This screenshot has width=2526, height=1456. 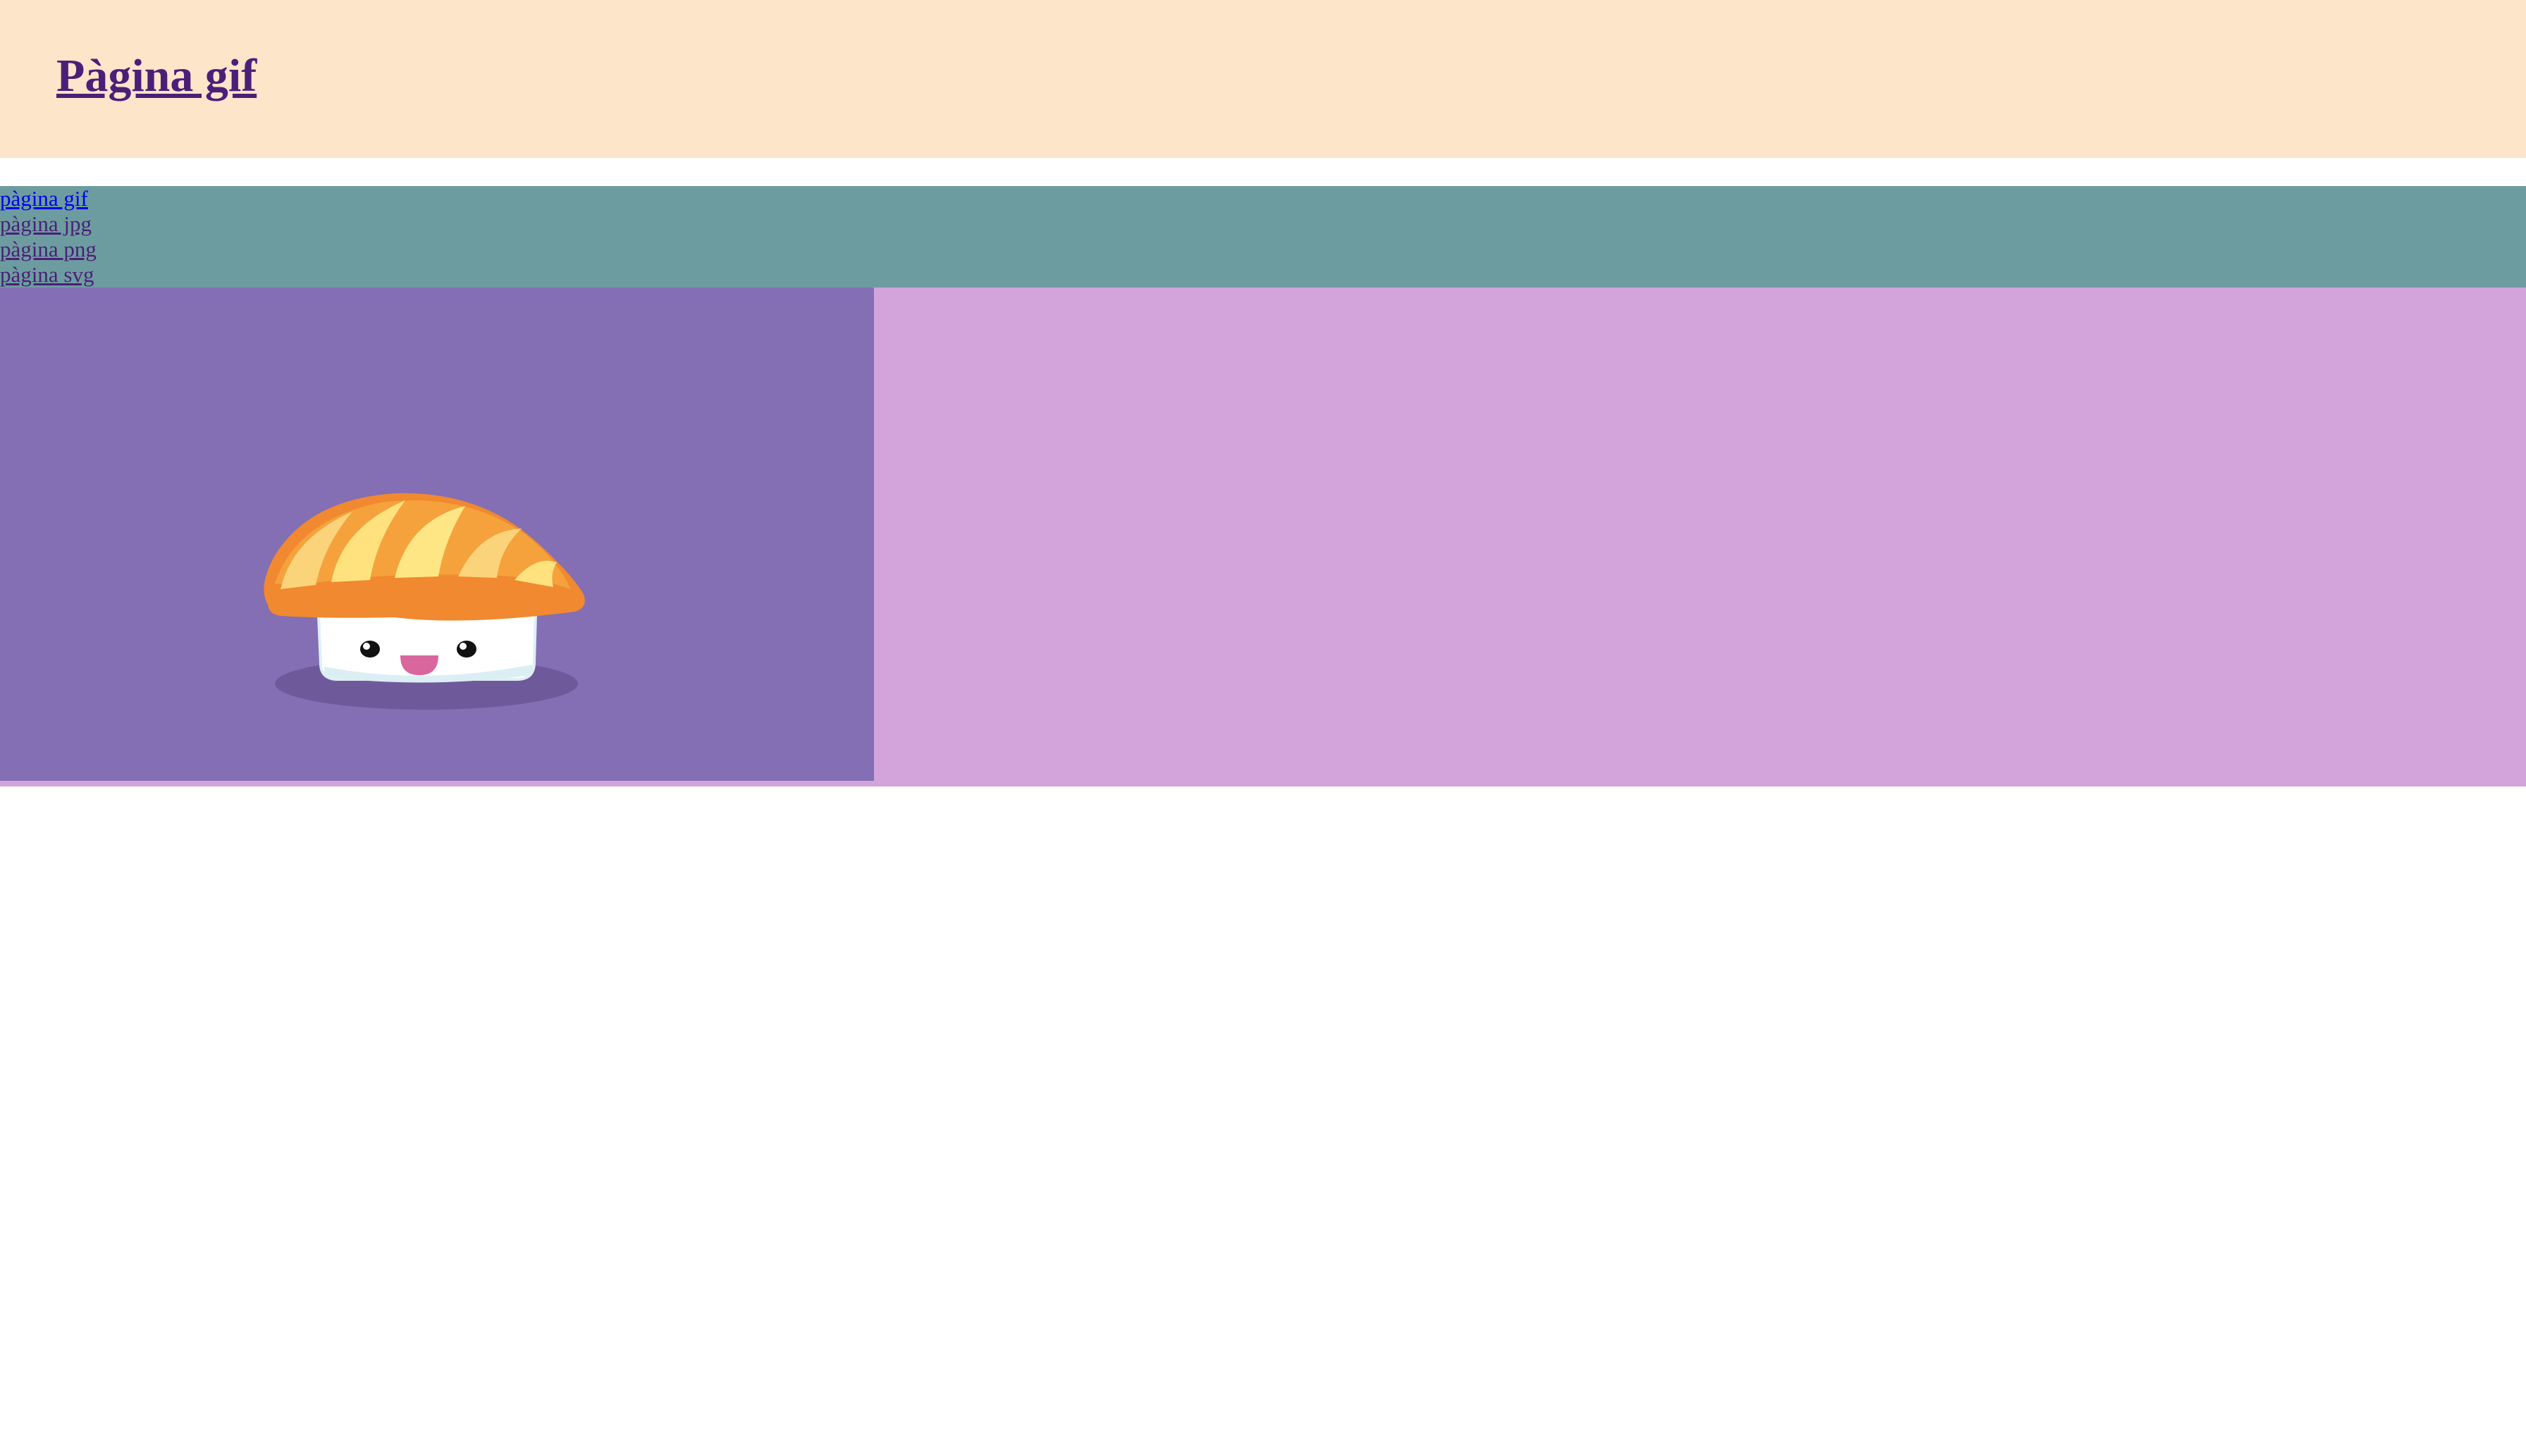 I want to click on page-title-link: Pàgina gif, so click(x=156, y=76).